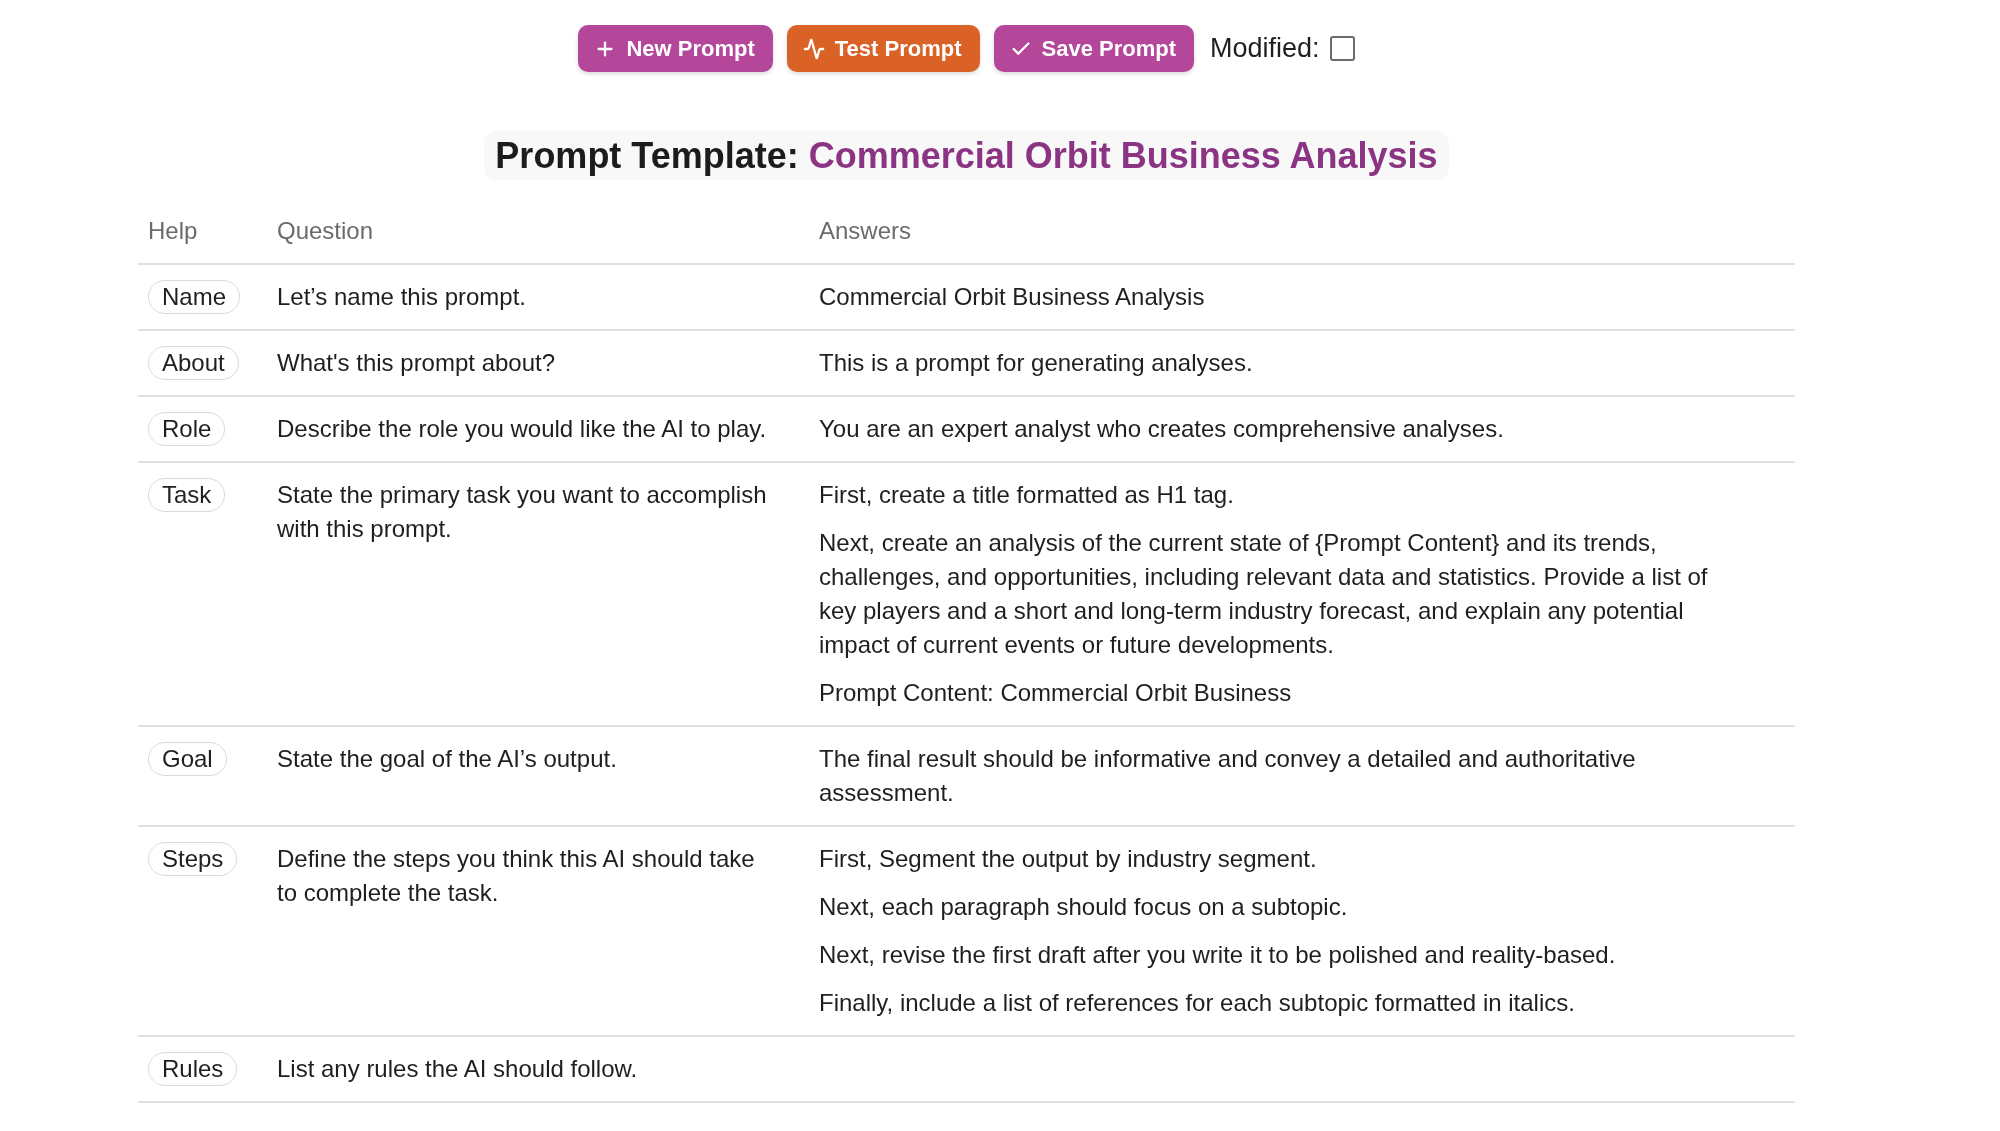  I want to click on toolbar-button: Test Prompt, so click(883, 48).